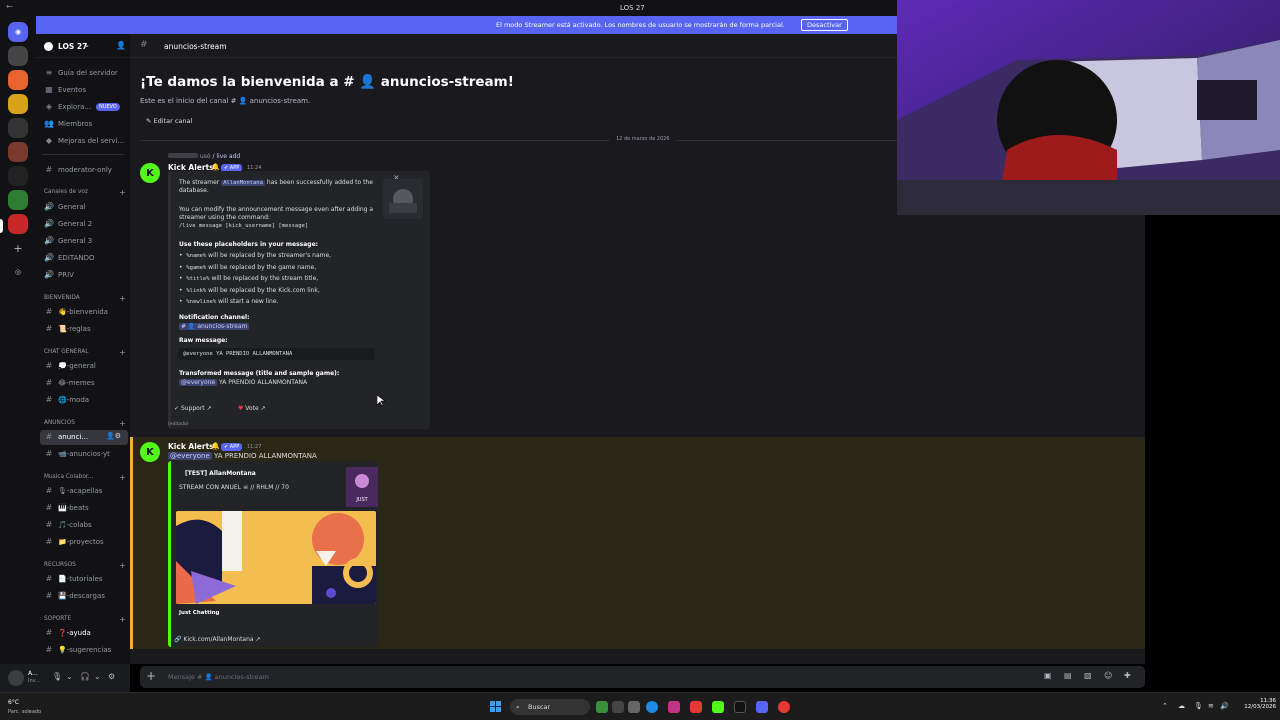 This screenshot has width=1280, height=720. I want to click on text-channel: # 😂-memes, so click(84, 383).